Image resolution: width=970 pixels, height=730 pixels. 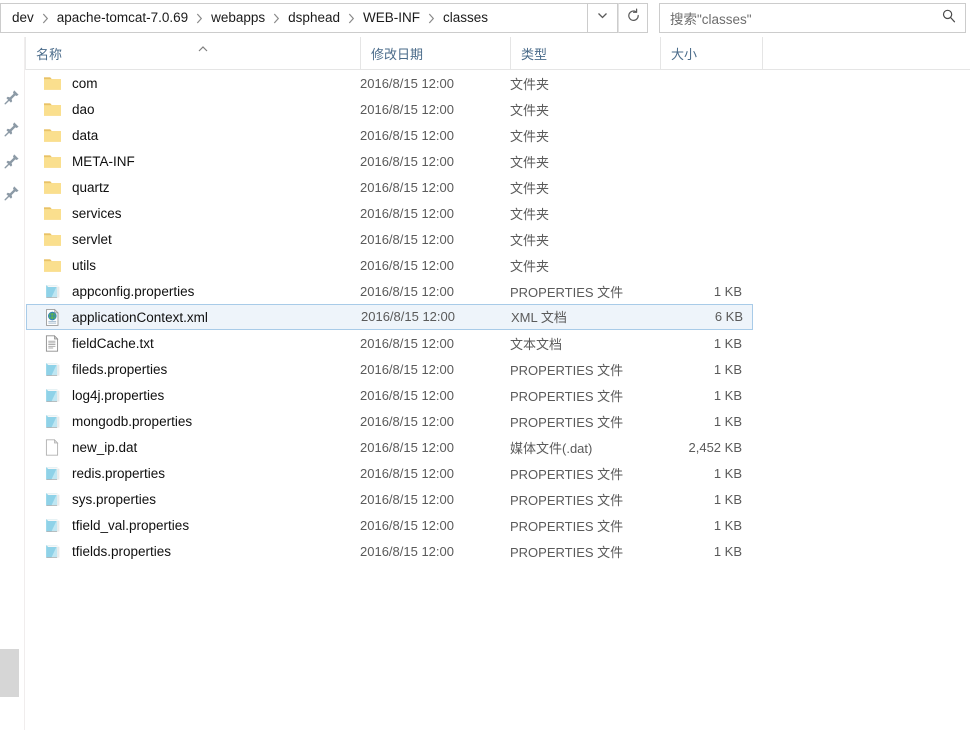 What do you see at coordinates (133, 291) in the screenshot?
I see `file-name-label: appconfig.properties` at bounding box center [133, 291].